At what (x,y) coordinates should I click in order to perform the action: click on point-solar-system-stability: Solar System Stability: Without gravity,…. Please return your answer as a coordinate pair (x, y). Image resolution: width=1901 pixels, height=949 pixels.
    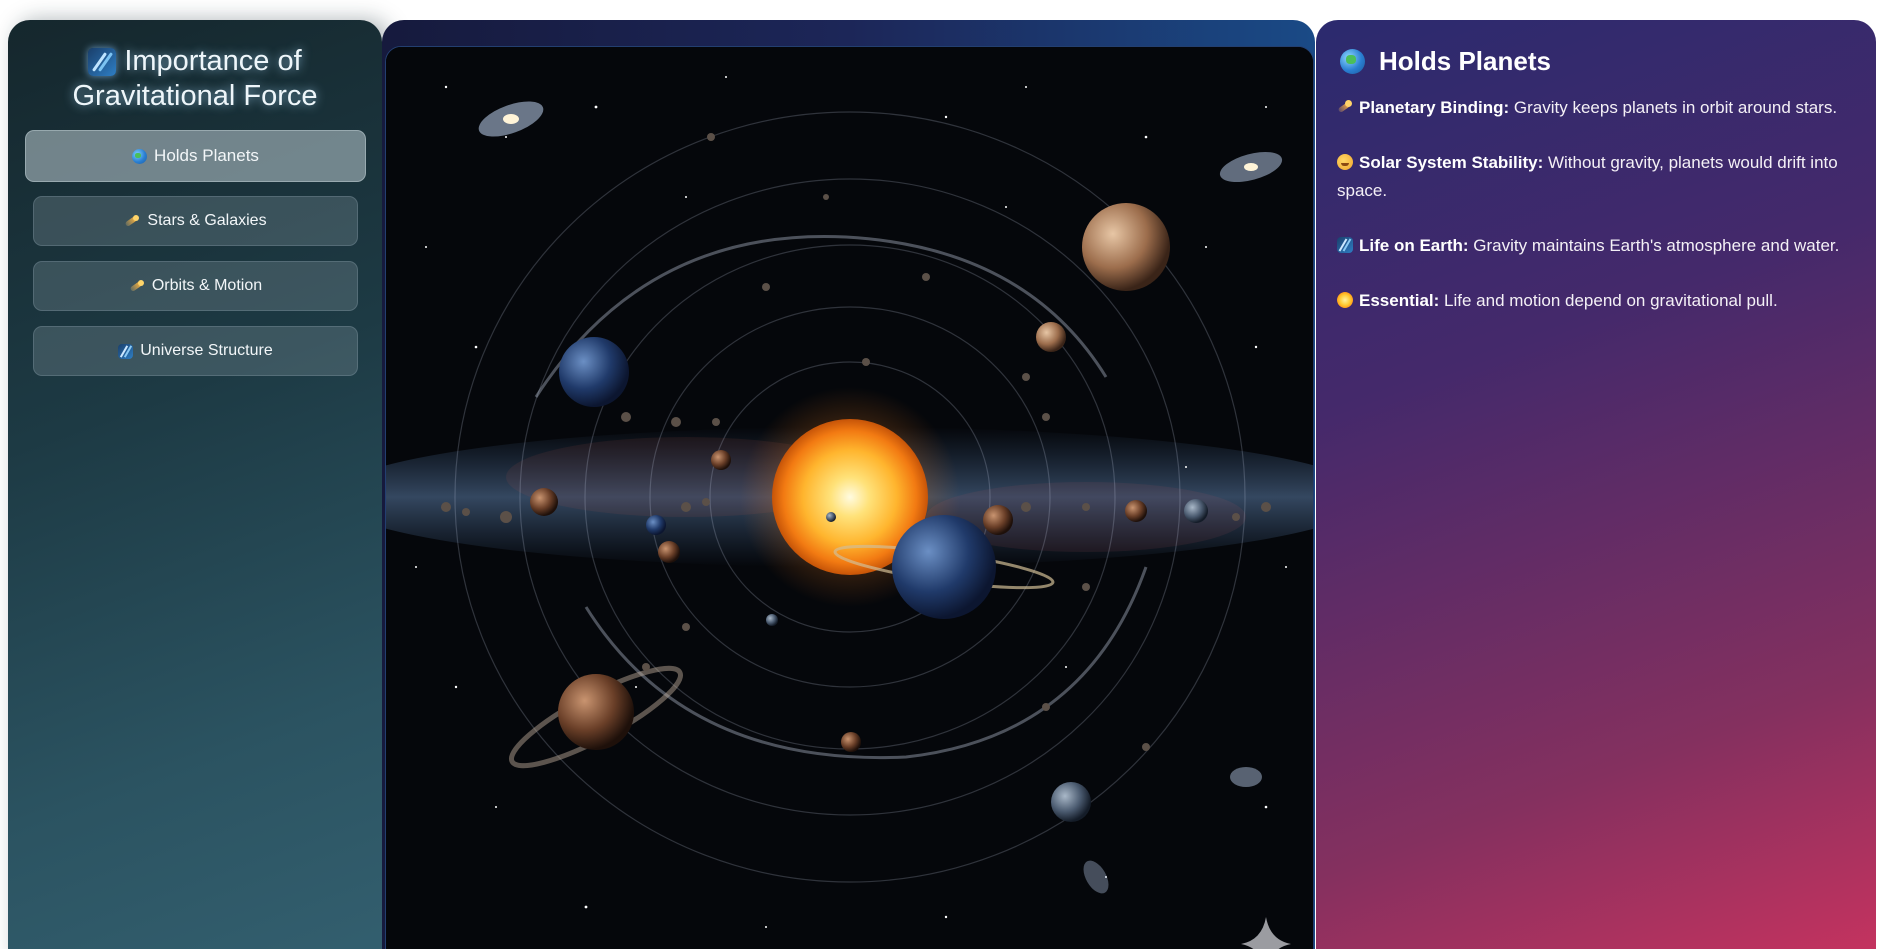
    Looking at the image, I should click on (1595, 177).